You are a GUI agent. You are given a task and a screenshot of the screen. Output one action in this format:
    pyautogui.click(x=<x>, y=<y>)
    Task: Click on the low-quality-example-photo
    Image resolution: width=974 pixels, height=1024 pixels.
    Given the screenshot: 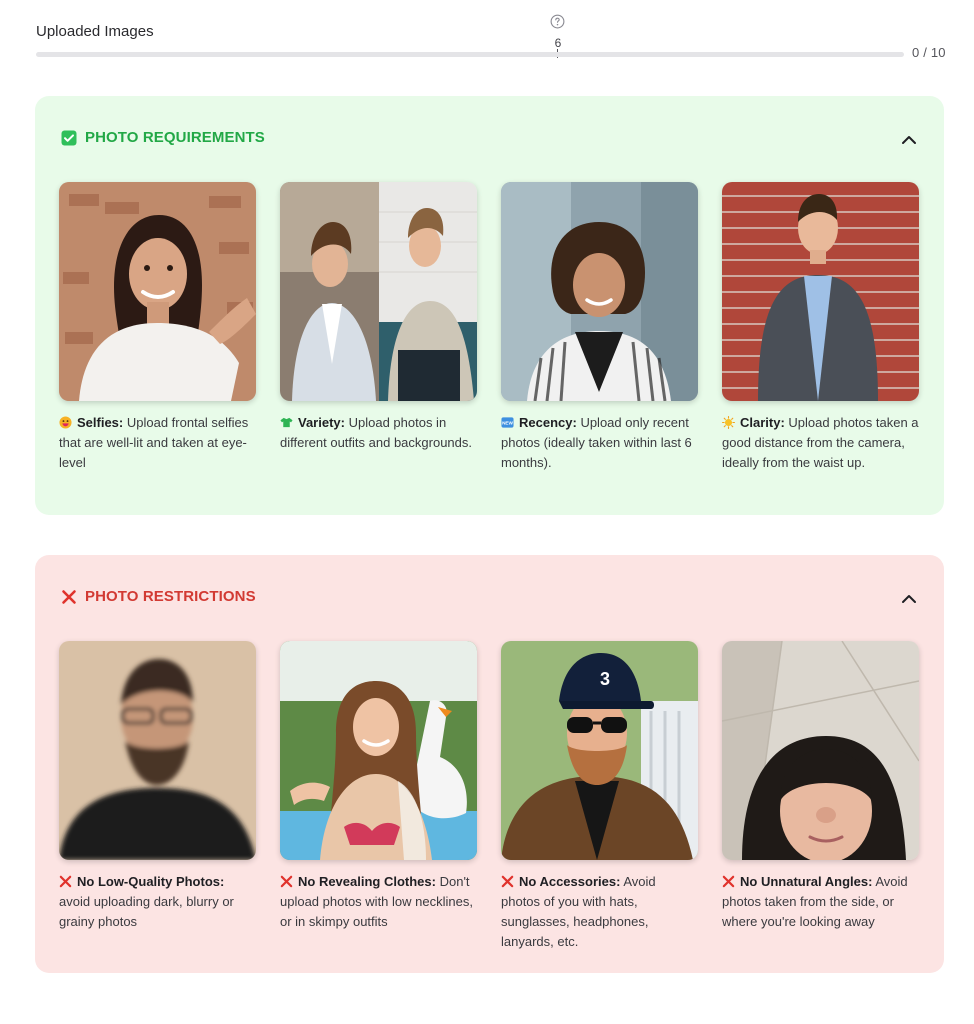 What is the action you would take?
    pyautogui.click(x=157, y=750)
    